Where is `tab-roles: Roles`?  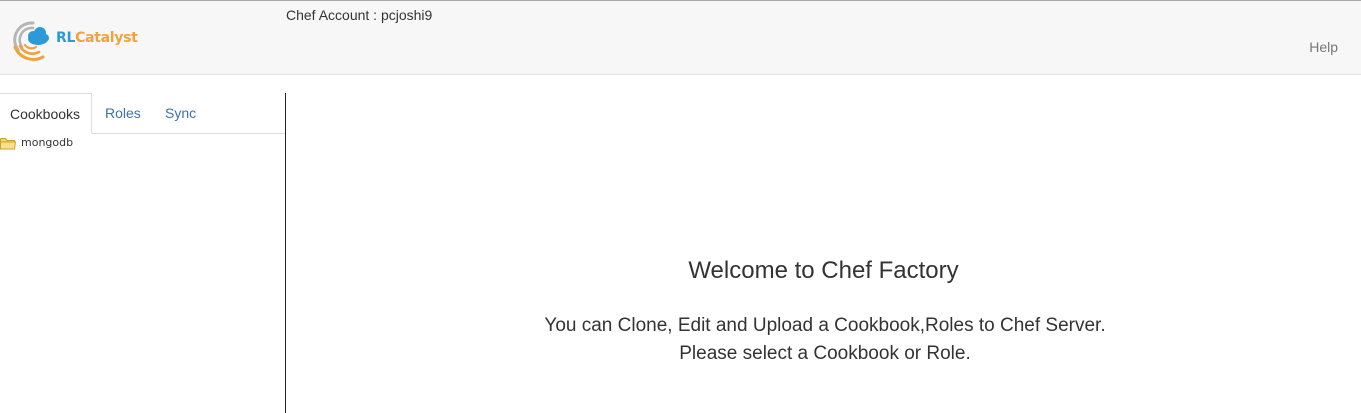 tab-roles: Roles is located at coordinates (123, 113).